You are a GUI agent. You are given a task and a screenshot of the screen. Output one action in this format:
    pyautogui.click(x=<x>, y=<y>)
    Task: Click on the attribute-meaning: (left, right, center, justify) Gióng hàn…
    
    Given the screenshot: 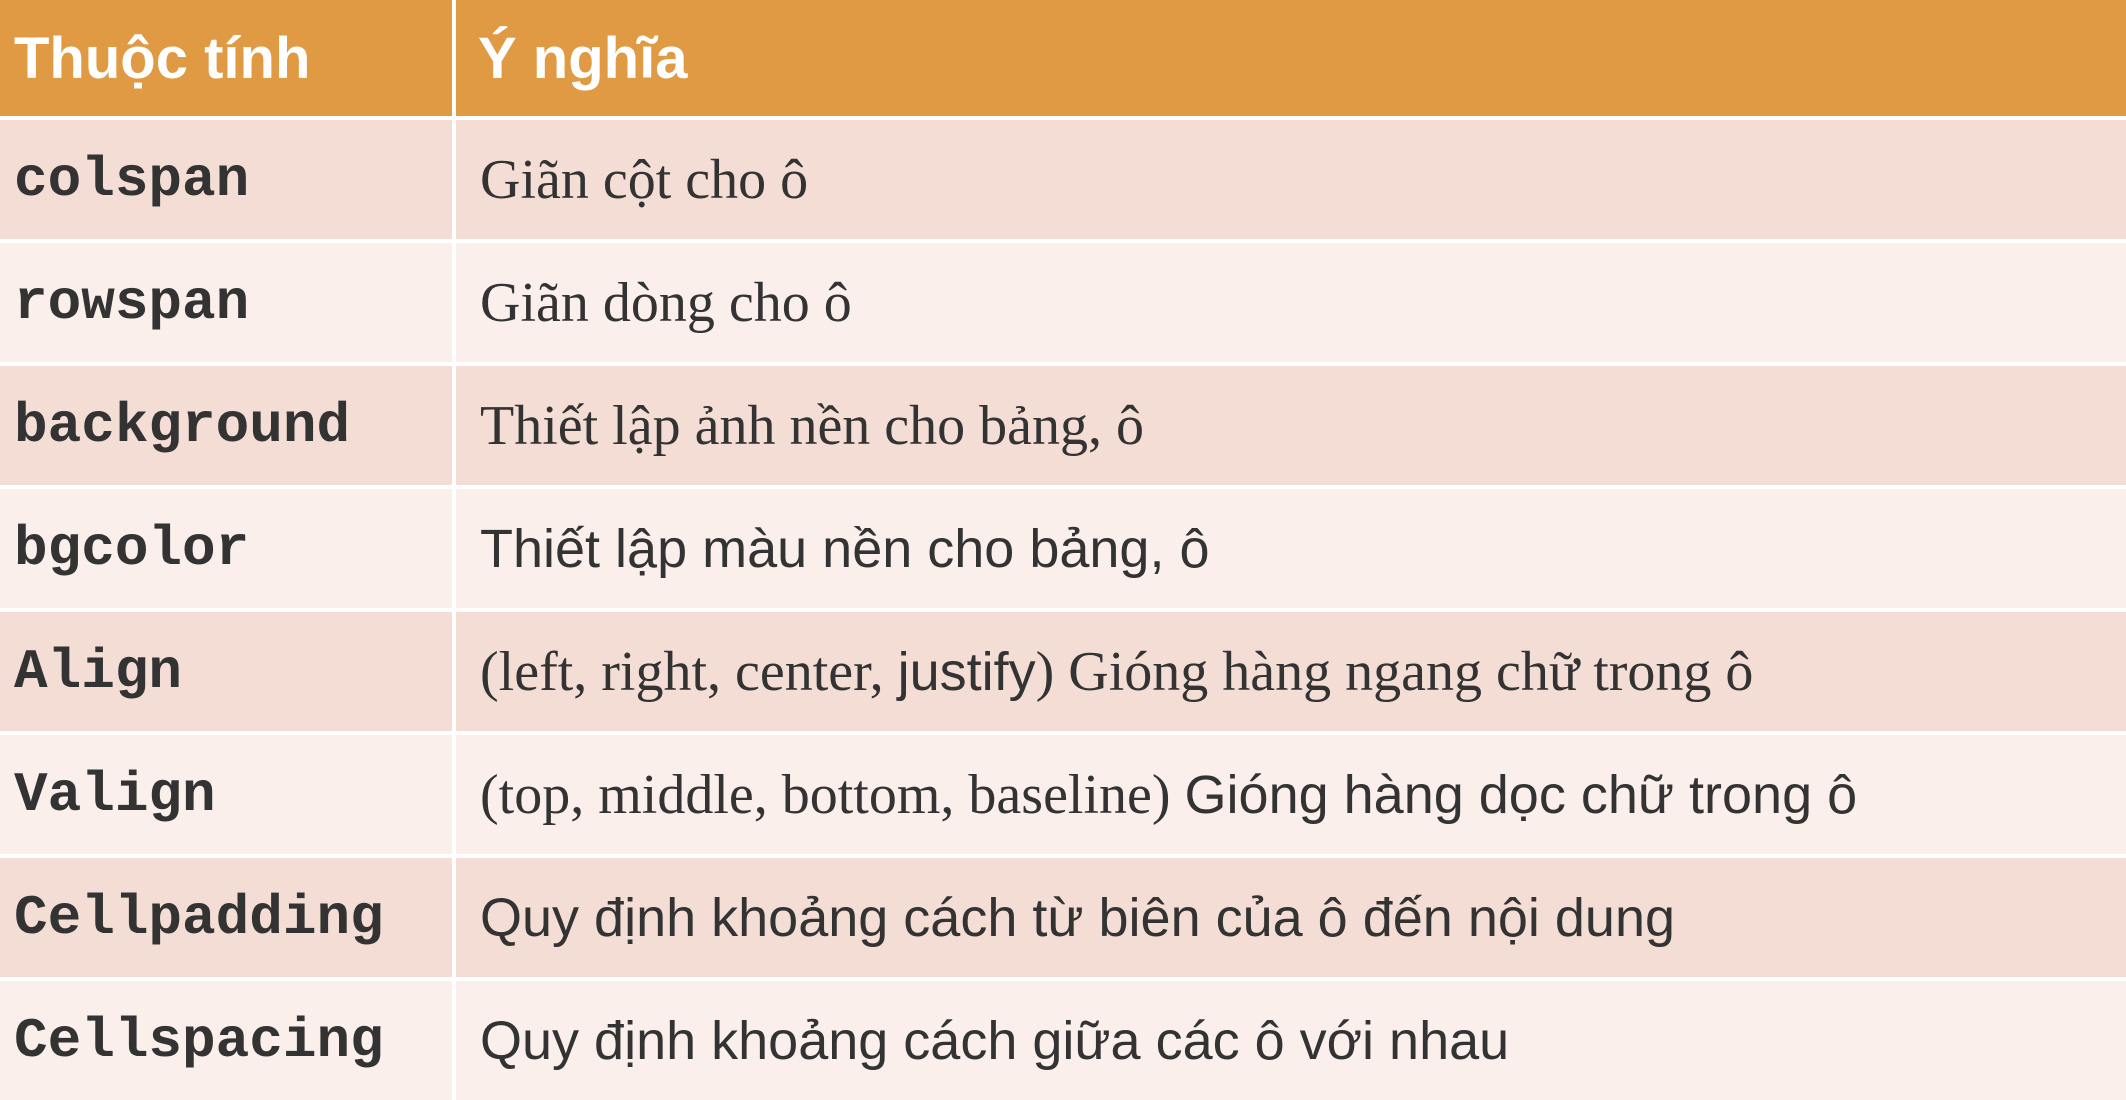 What is the action you would take?
    pyautogui.click(x=1291, y=671)
    